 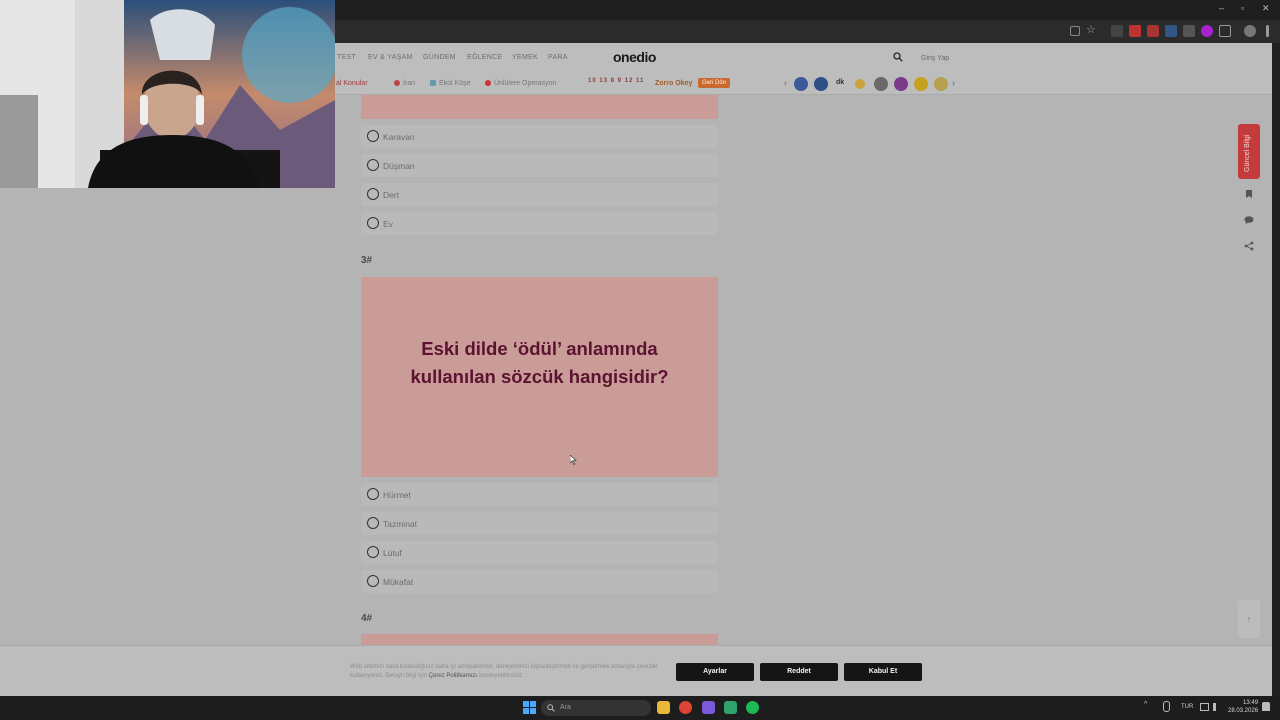 What do you see at coordinates (573, 460) in the screenshot?
I see `mouse-cursor-icon` at bounding box center [573, 460].